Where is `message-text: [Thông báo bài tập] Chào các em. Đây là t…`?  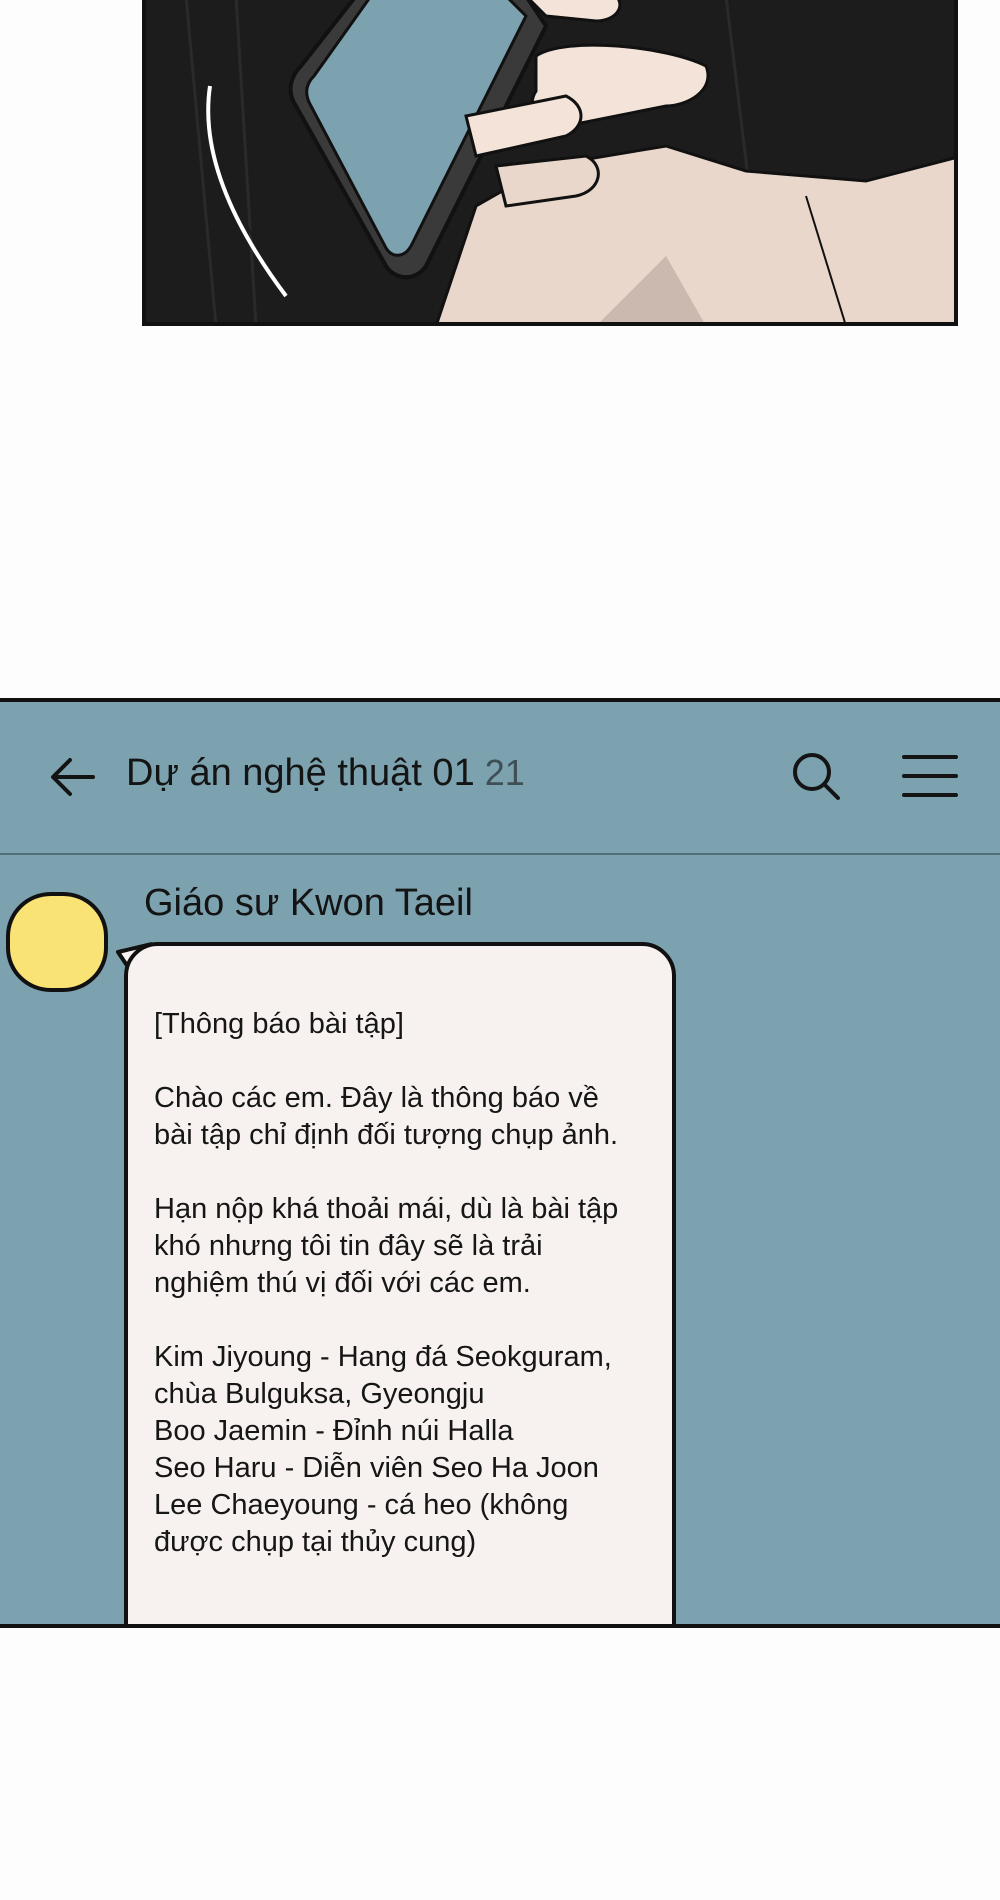 message-text: [Thông báo bài tập] Chào các em. Đây là t… is located at coordinates (400, 1283).